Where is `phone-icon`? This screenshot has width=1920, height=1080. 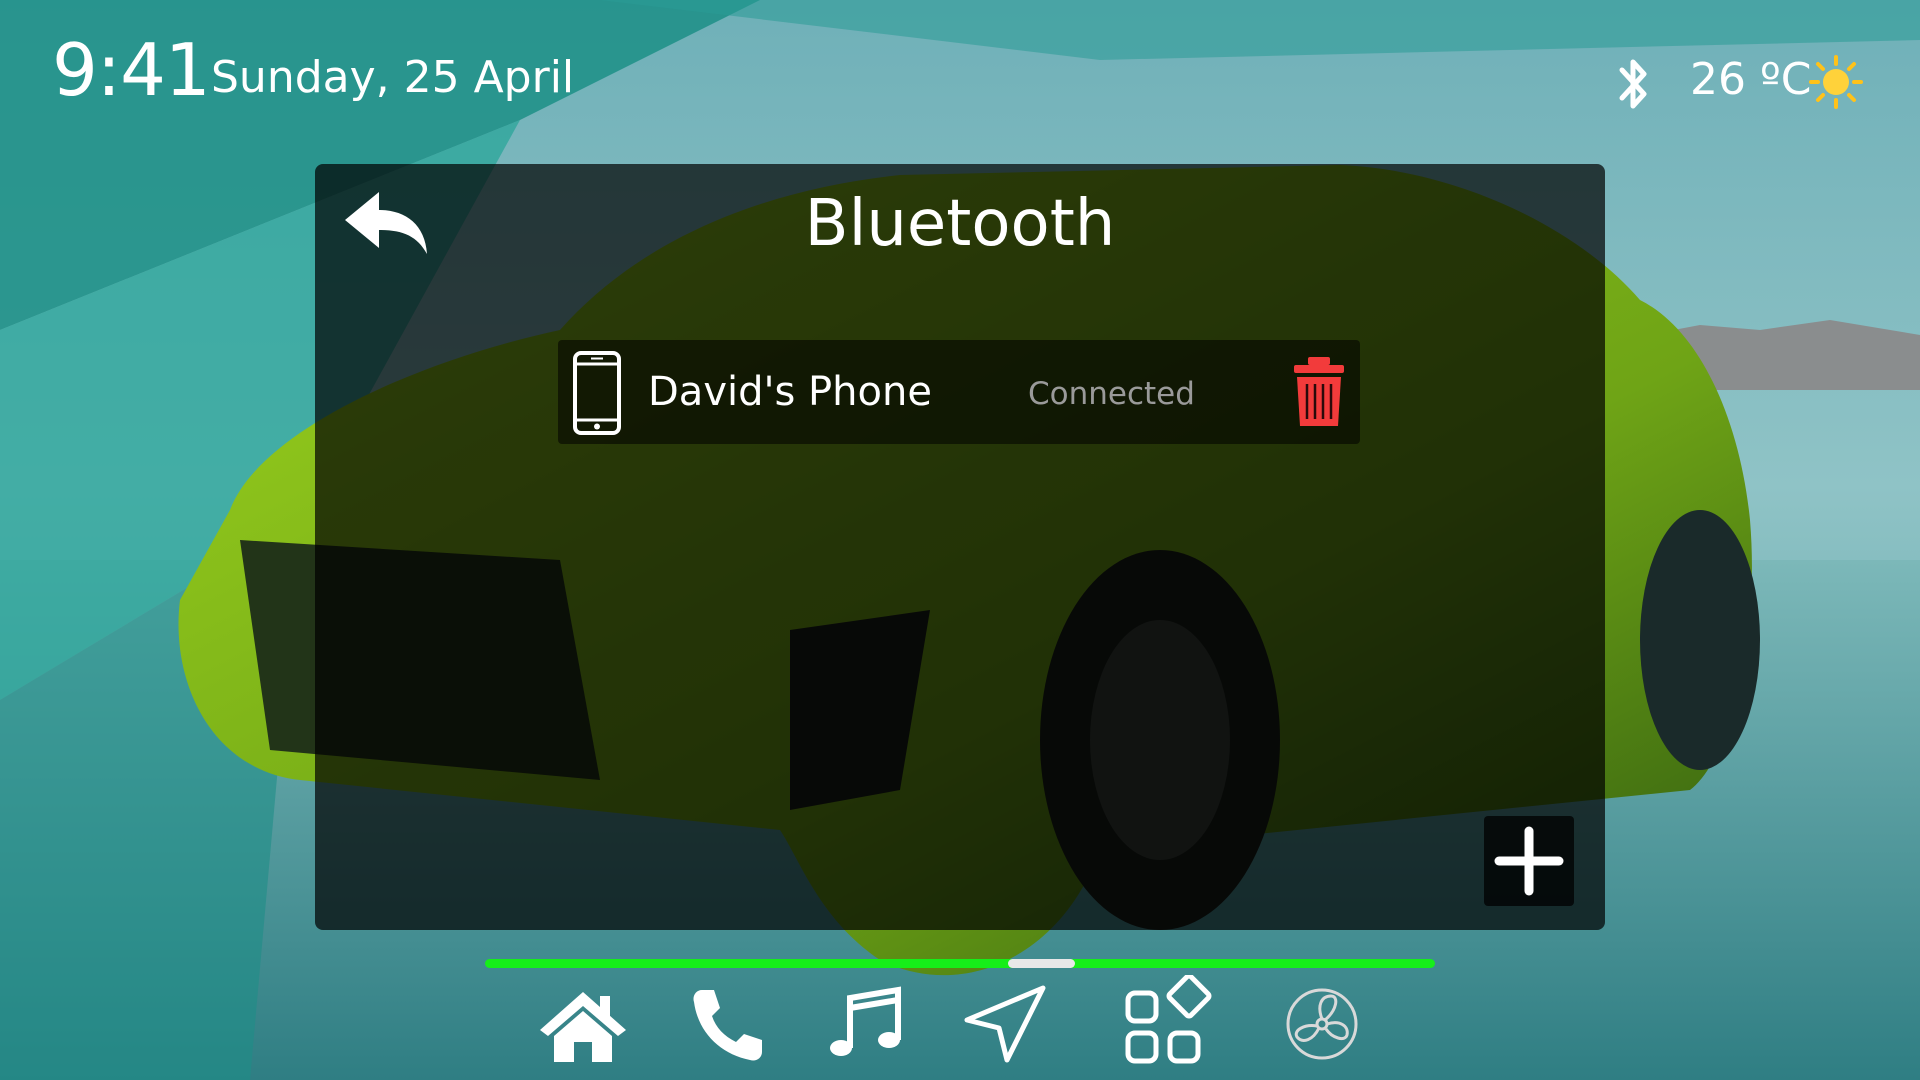 phone-icon is located at coordinates (727, 1025).